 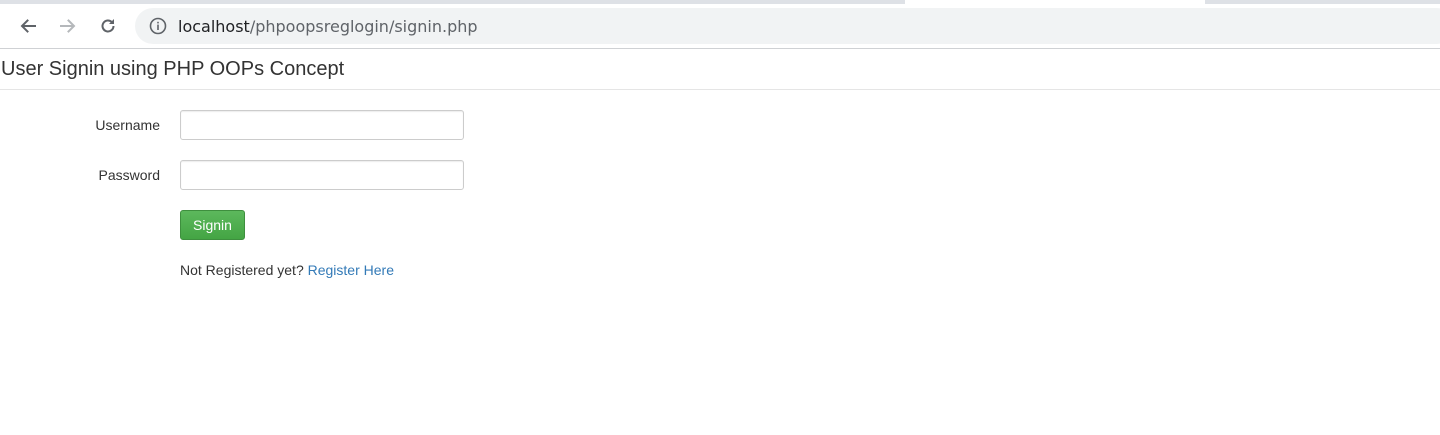 What do you see at coordinates (363, 26) in the screenshot?
I see `url-path: /phpoopsreglogin/signin.php` at bounding box center [363, 26].